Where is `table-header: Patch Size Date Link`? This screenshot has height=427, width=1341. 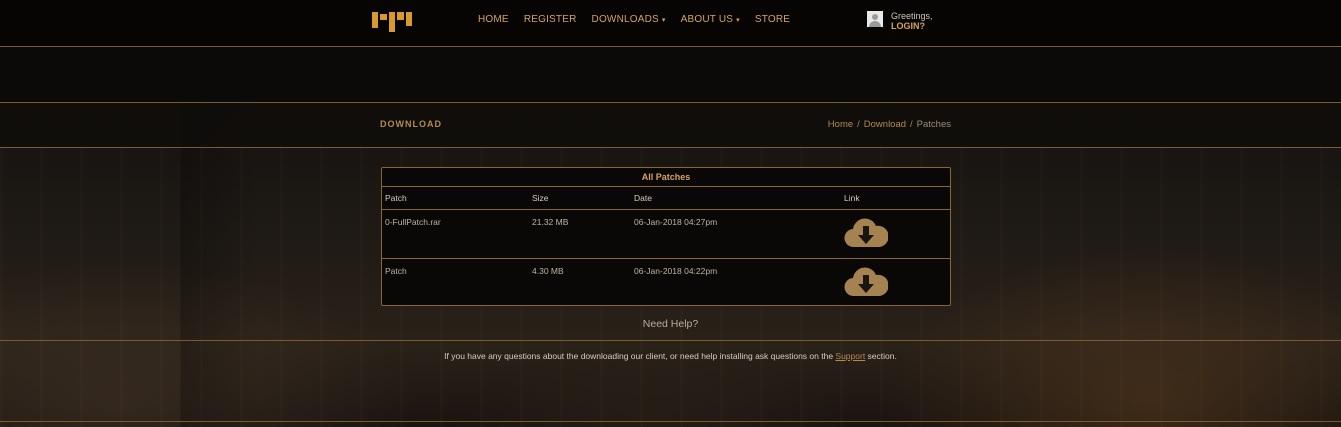 table-header: Patch Size Date Link is located at coordinates (666, 198).